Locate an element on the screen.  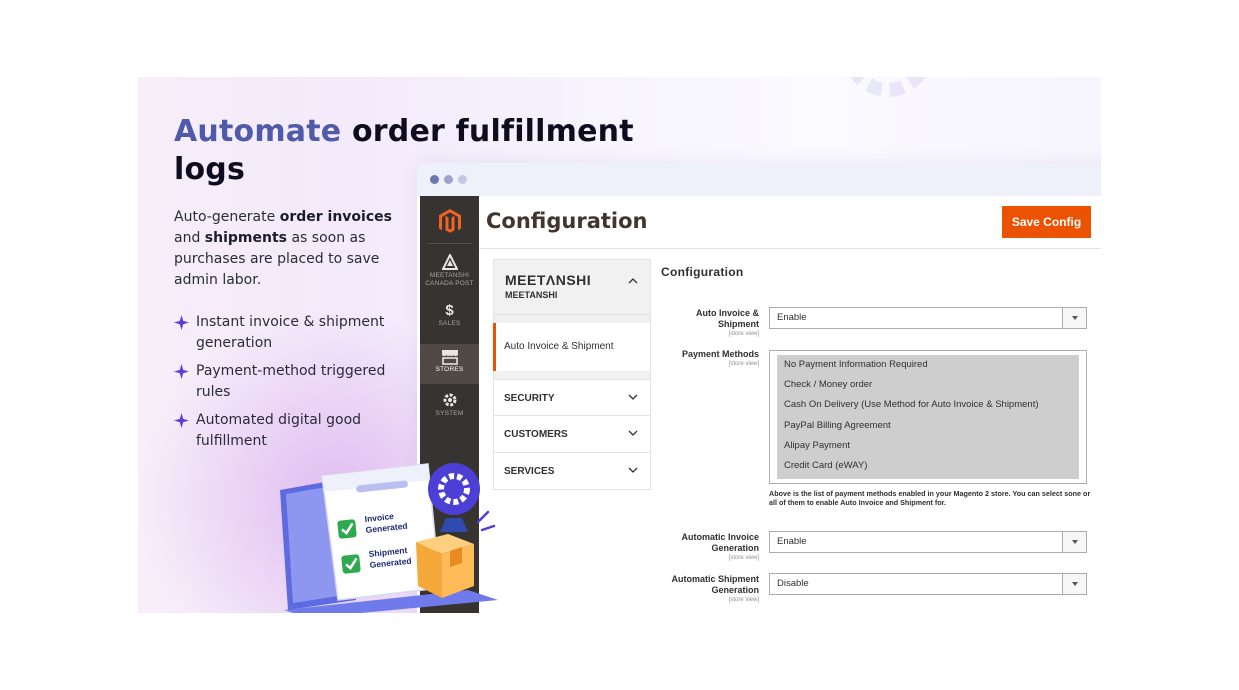
sidebar-item-meetanshi: MEETANSHI CANADA POST is located at coordinates (449, 276).